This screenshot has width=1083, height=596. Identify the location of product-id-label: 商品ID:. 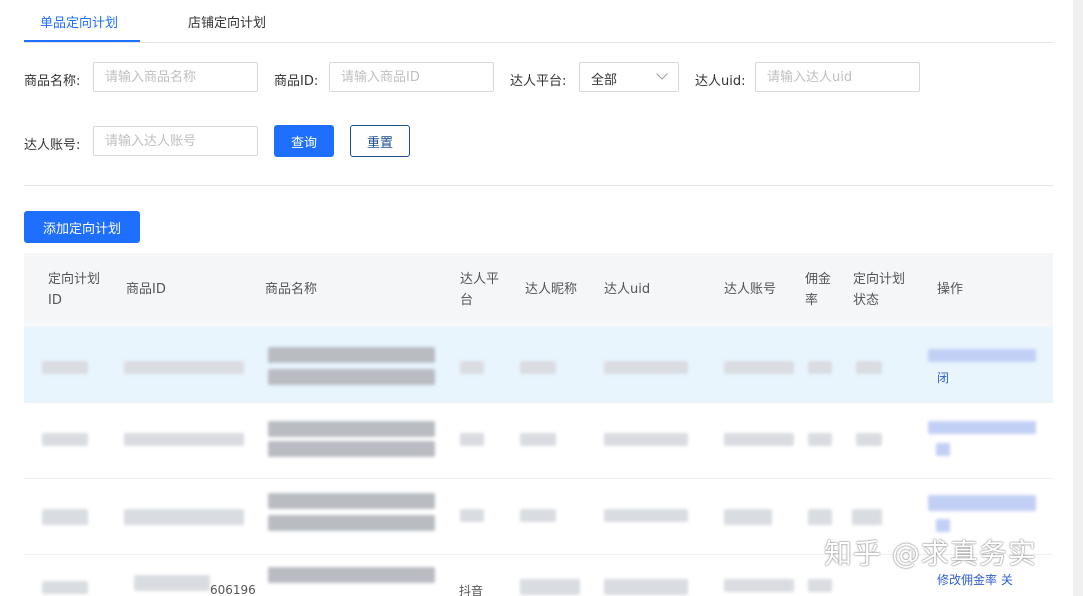
(296, 81).